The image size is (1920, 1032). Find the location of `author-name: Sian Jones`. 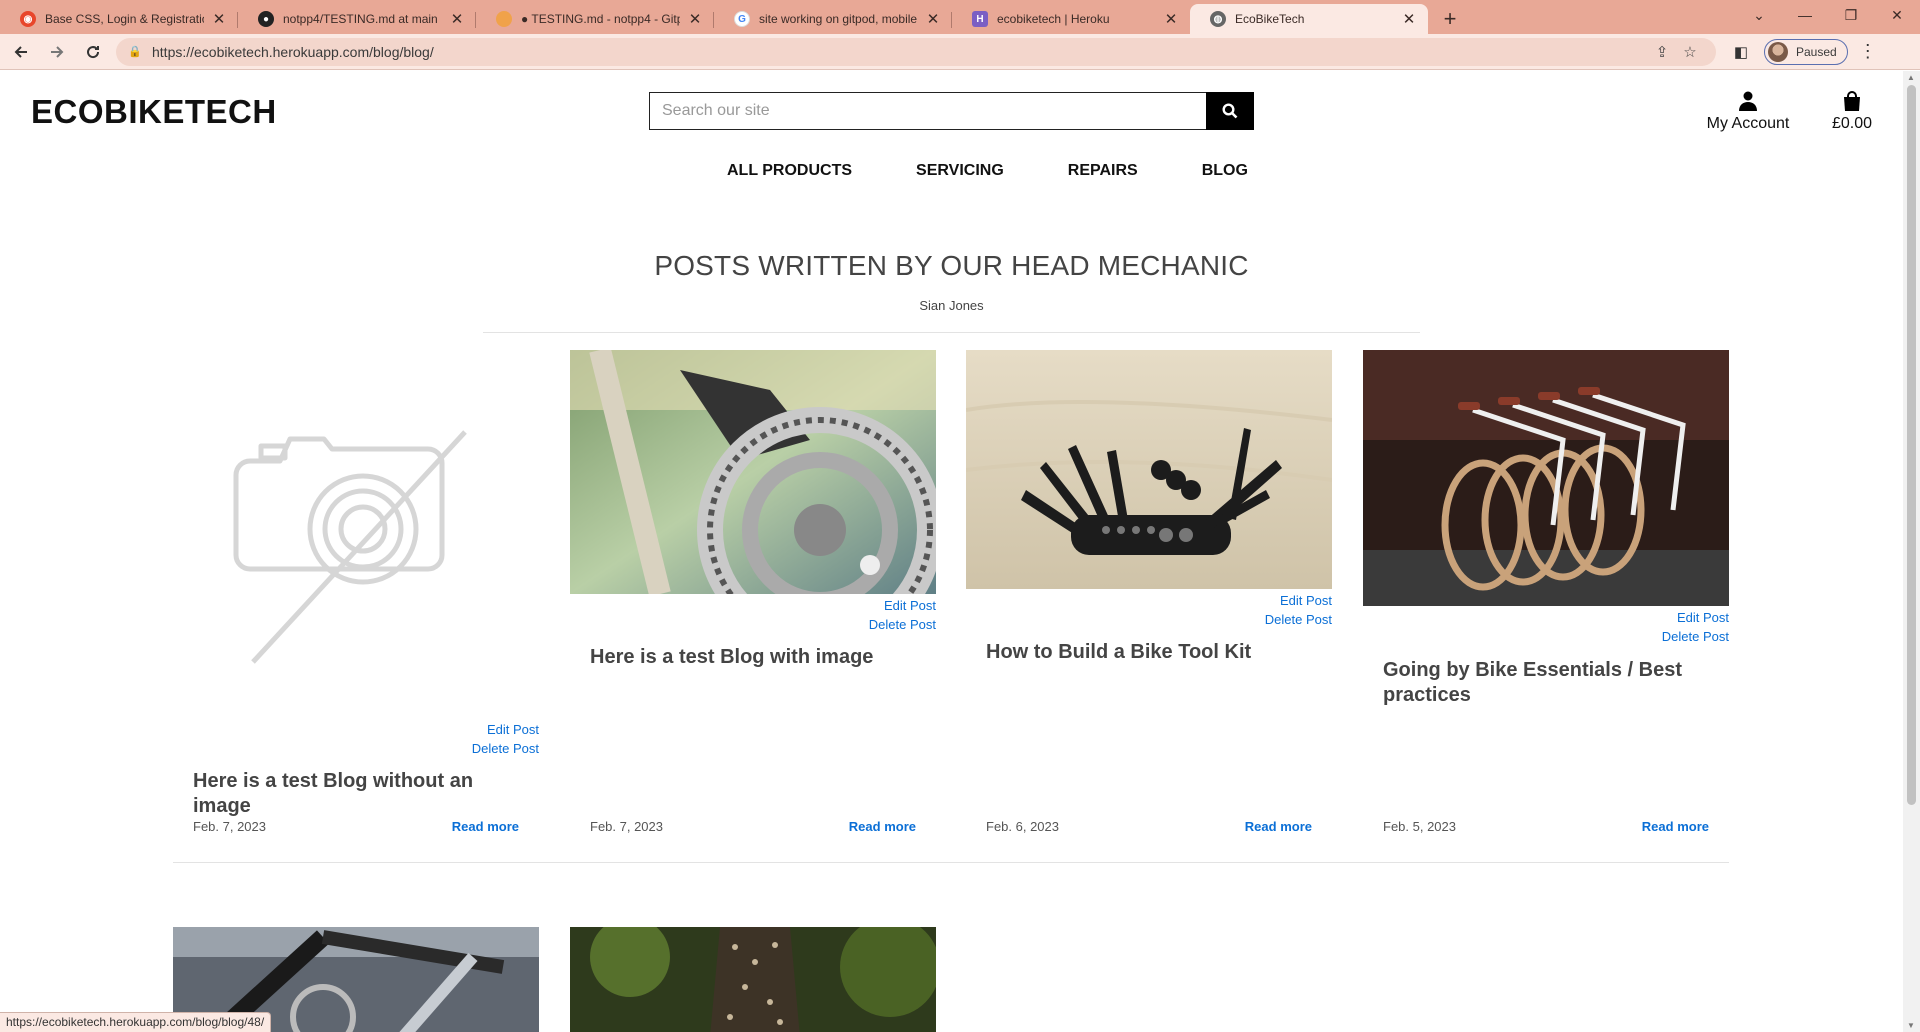

author-name: Sian Jones is located at coordinates (951, 305).